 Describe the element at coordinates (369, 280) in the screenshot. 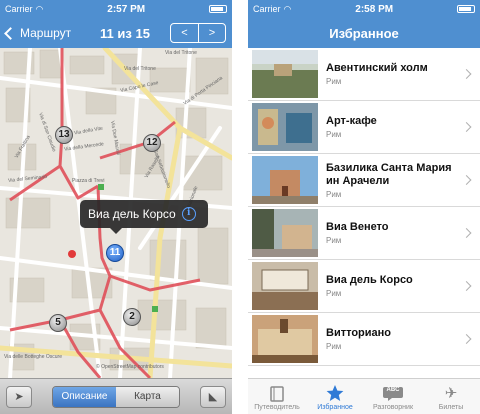

I see `item-title: Виа дель Корсо` at that location.